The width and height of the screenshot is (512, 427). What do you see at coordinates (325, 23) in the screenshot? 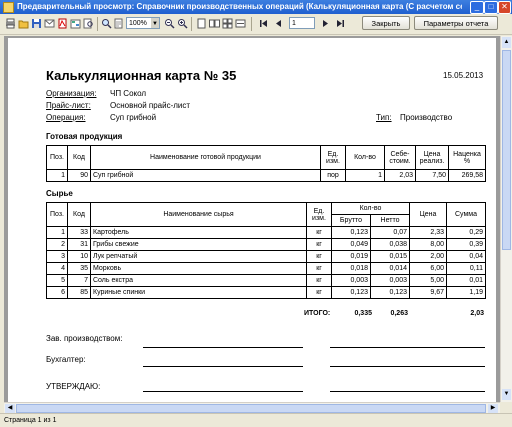
I see `next-page-icon` at bounding box center [325, 23].